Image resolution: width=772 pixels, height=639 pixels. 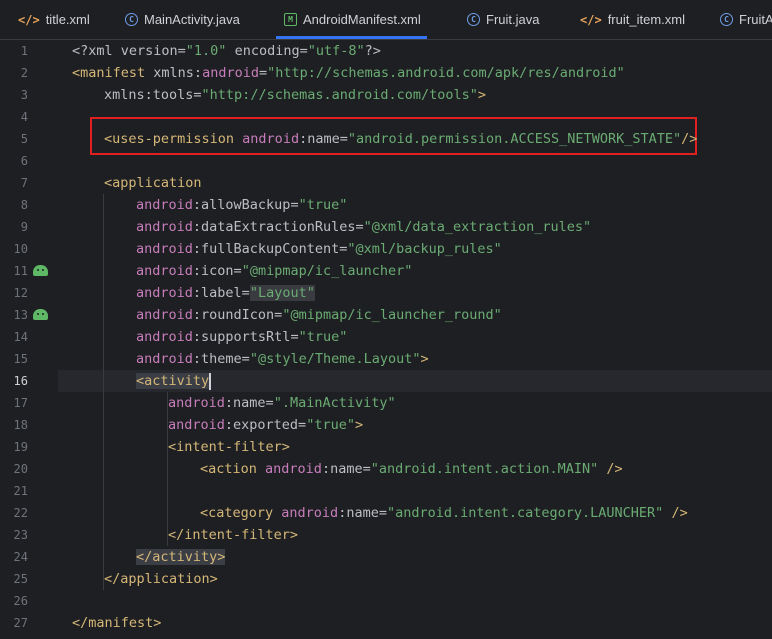 I want to click on line-number: 13, so click(x=20, y=315).